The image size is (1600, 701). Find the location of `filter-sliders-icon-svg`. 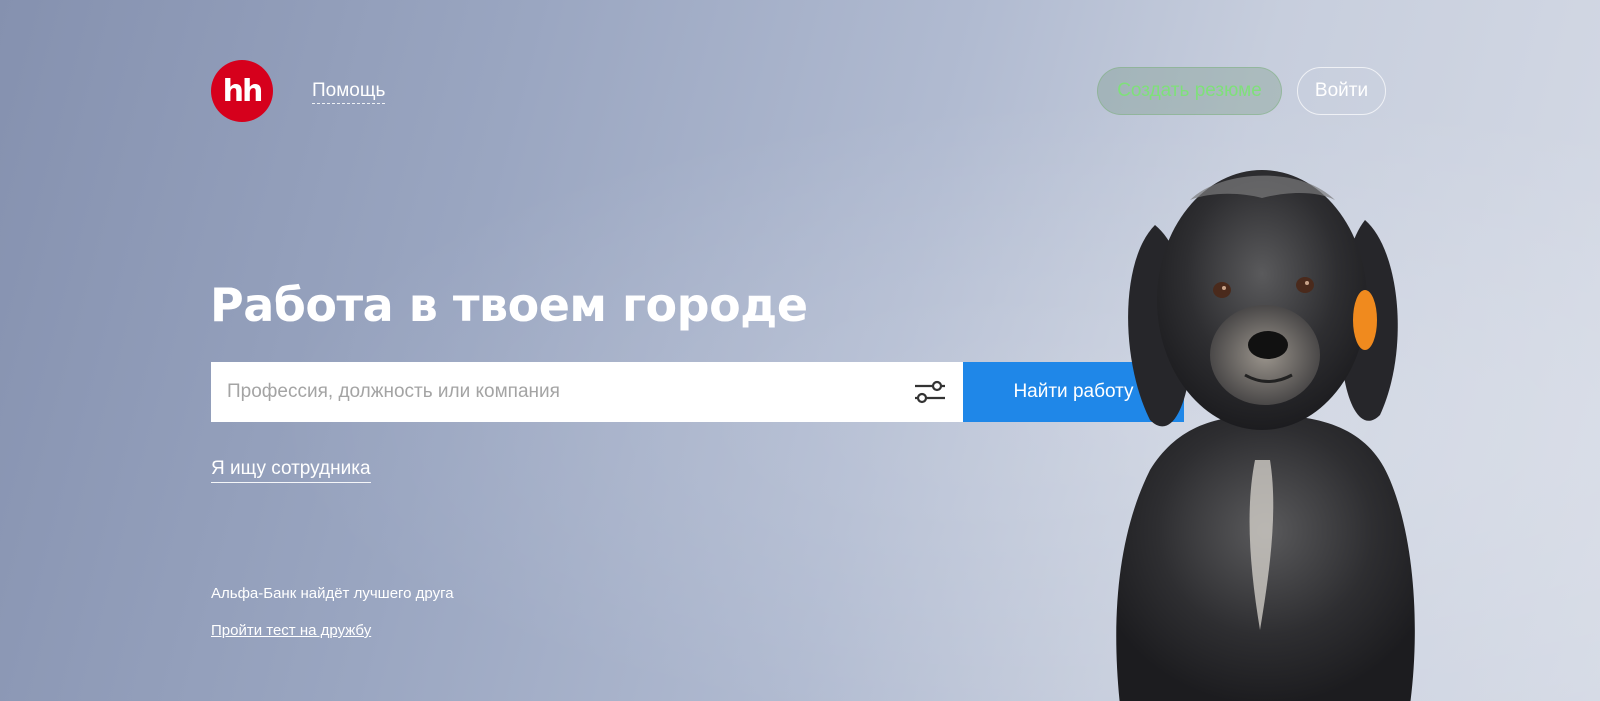

filter-sliders-icon-svg is located at coordinates (930, 392).